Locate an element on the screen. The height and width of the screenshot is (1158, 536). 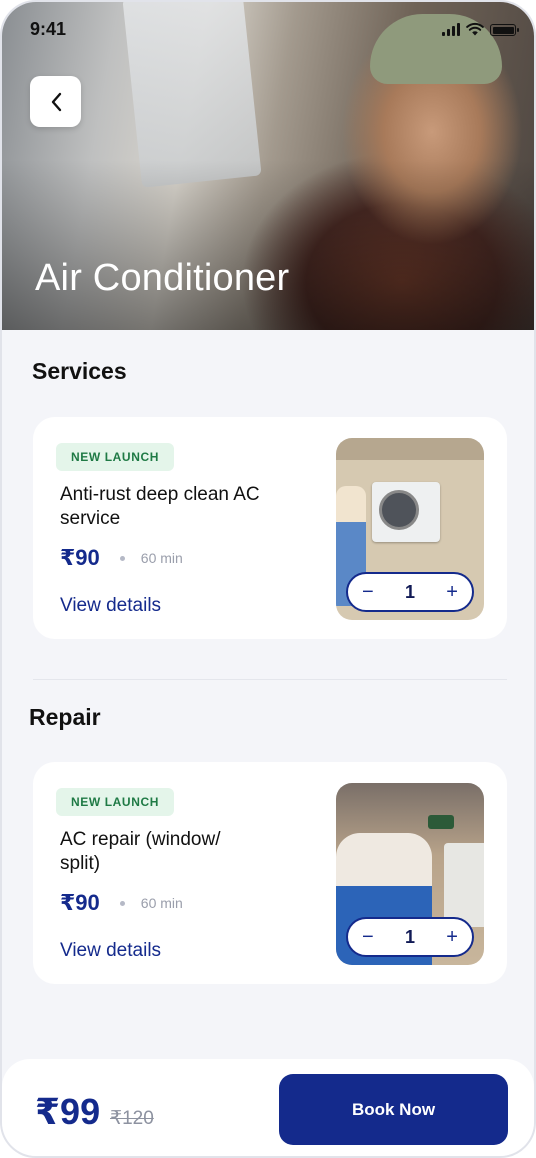
chevron-left-icon is located at coordinates (56, 101).